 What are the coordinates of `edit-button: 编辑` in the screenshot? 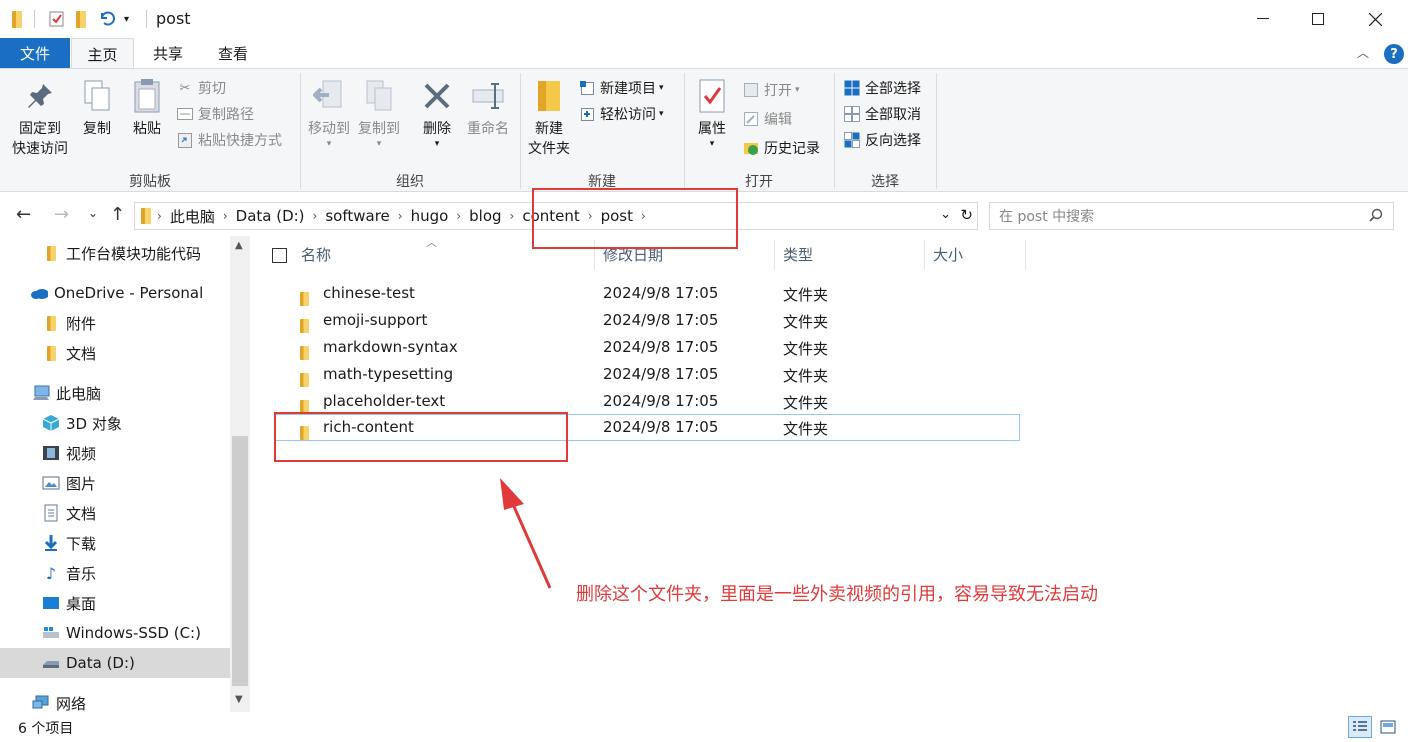 It's located at (767, 119).